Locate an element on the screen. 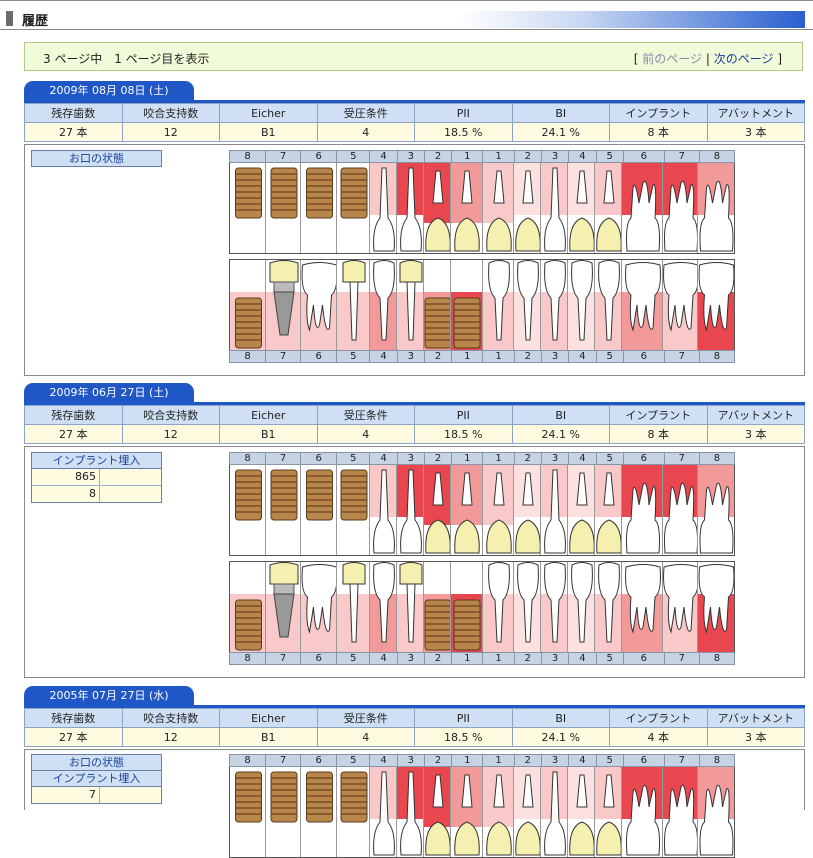 The width and height of the screenshot is (813, 858). prev-page-link: 前のページ is located at coordinates (672, 59).